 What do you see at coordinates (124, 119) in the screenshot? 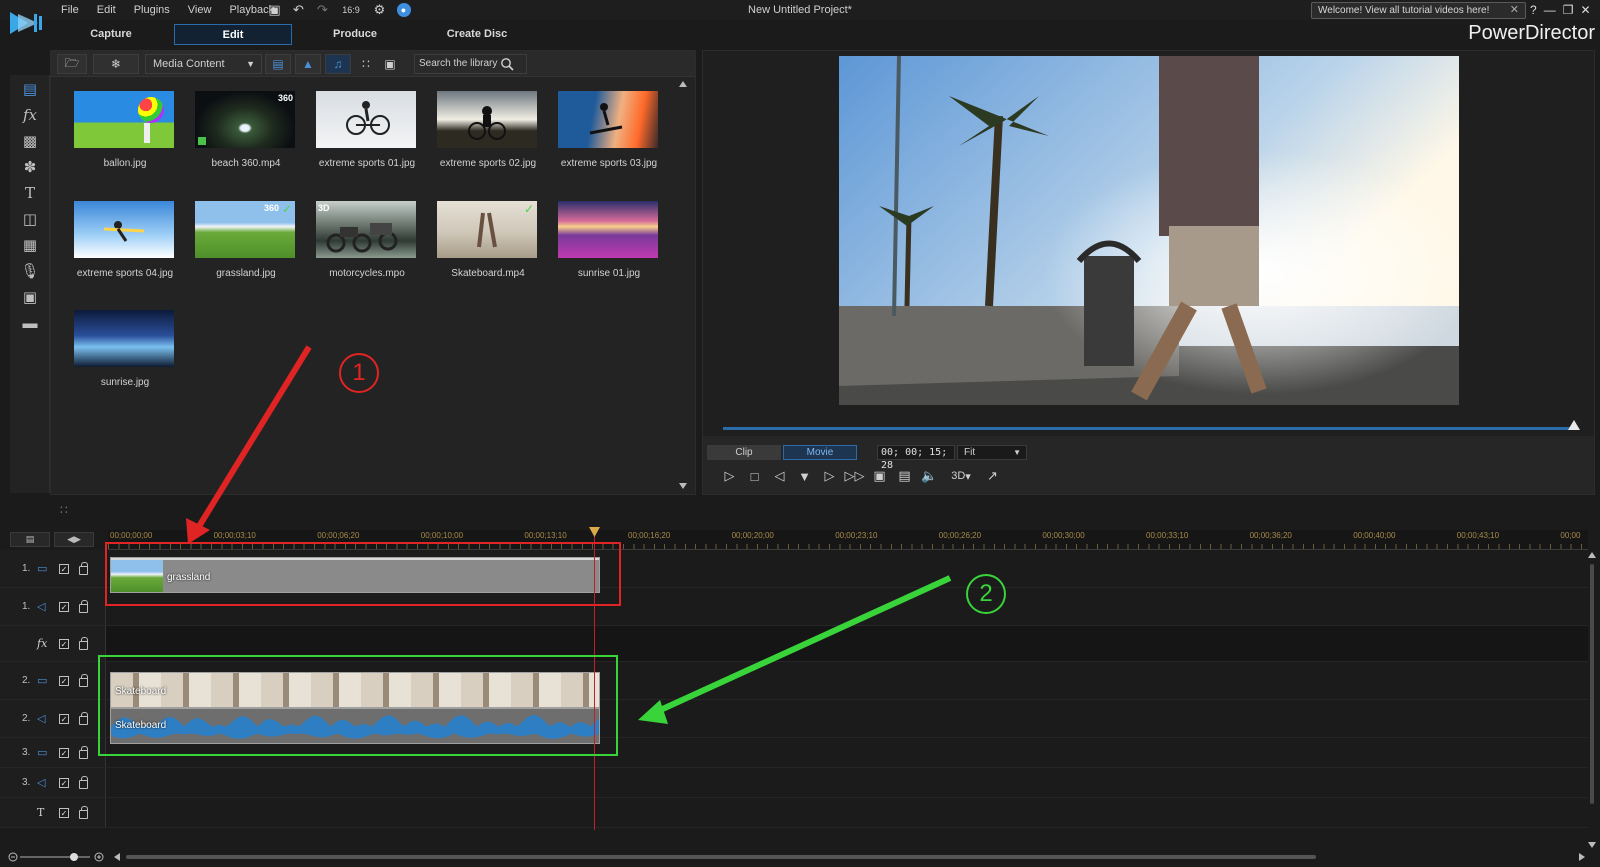
I see `thumbnail-ballon` at bounding box center [124, 119].